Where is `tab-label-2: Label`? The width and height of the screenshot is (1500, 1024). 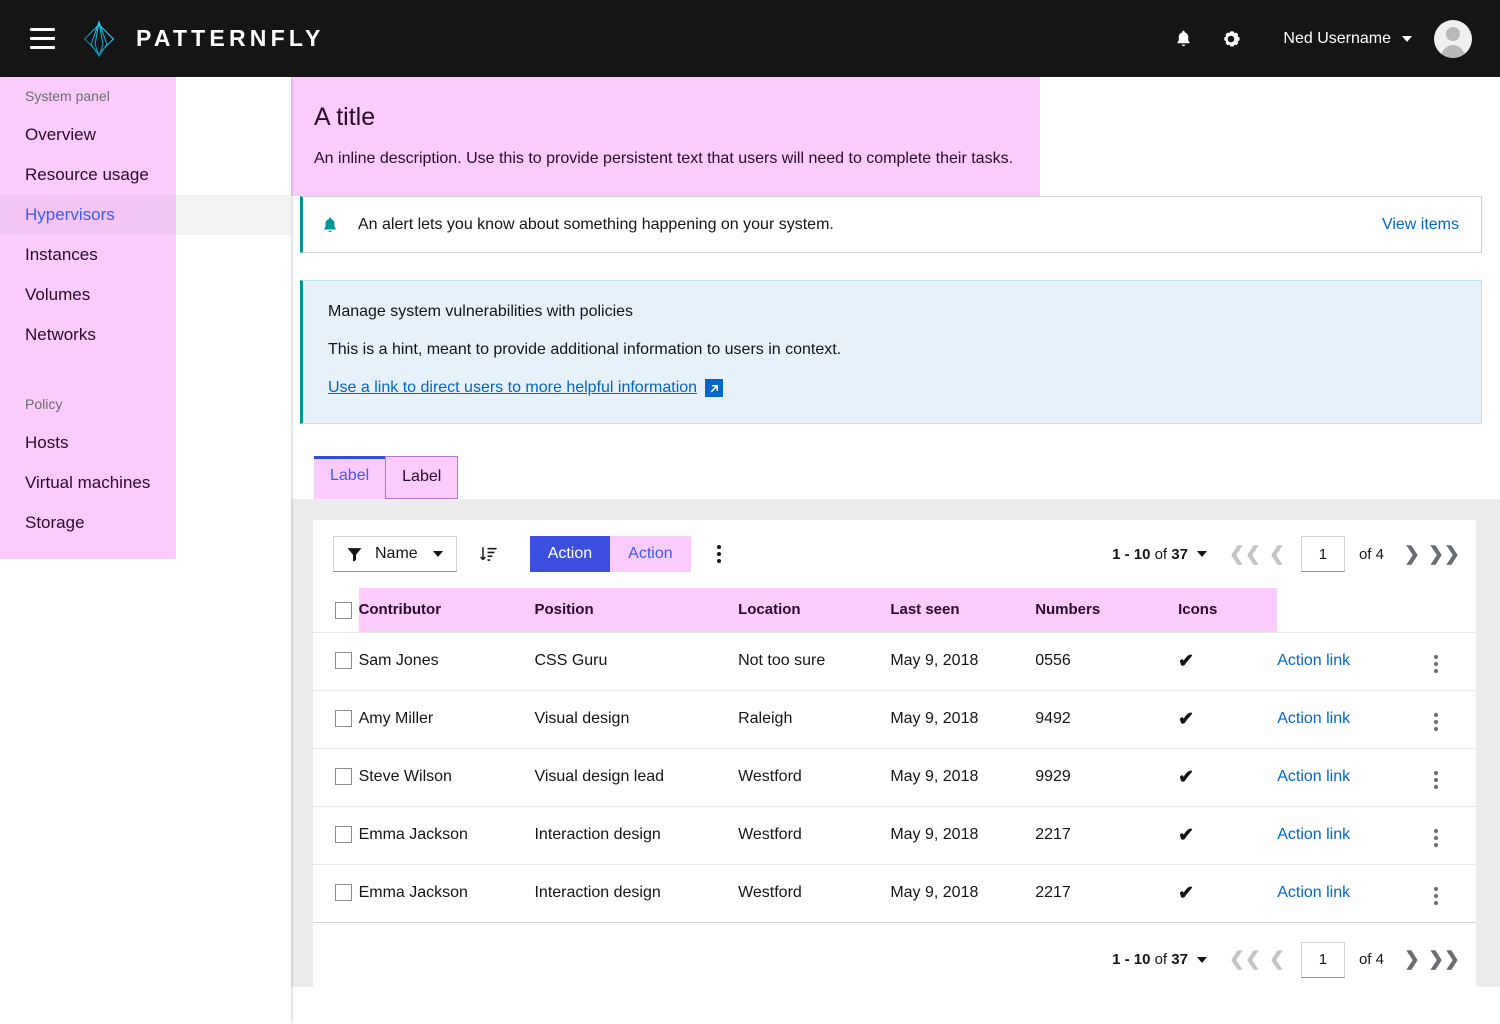
tab-label-2: Label is located at coordinates (422, 477).